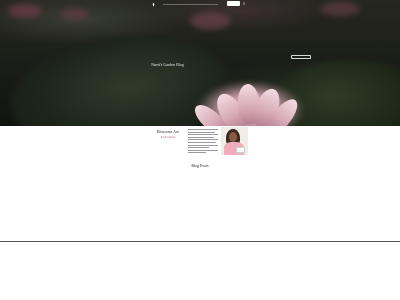 The height and width of the screenshot is (300, 400). Describe the element at coordinates (167, 64) in the screenshot. I see `hero-title: Nneti's Garden Blog` at that location.